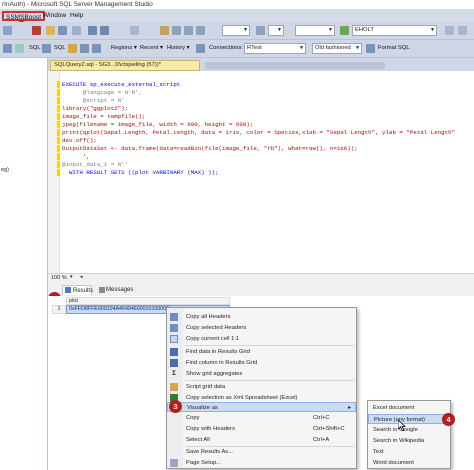 Image resolution: width=474 pixels, height=470 pixels. I want to click on connection-combo: RTest ▼, so click(275, 48).